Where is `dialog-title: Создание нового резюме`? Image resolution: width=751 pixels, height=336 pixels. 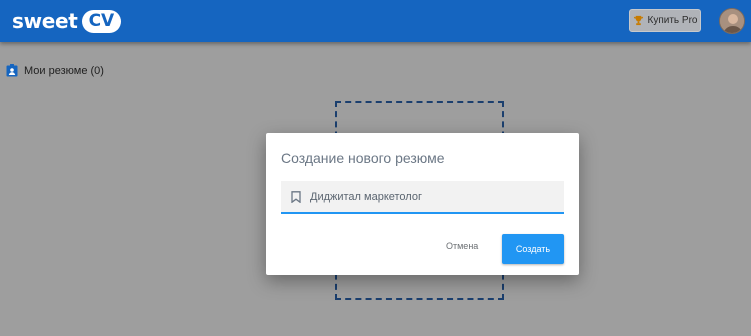 dialog-title: Создание нового резюме is located at coordinates (363, 158).